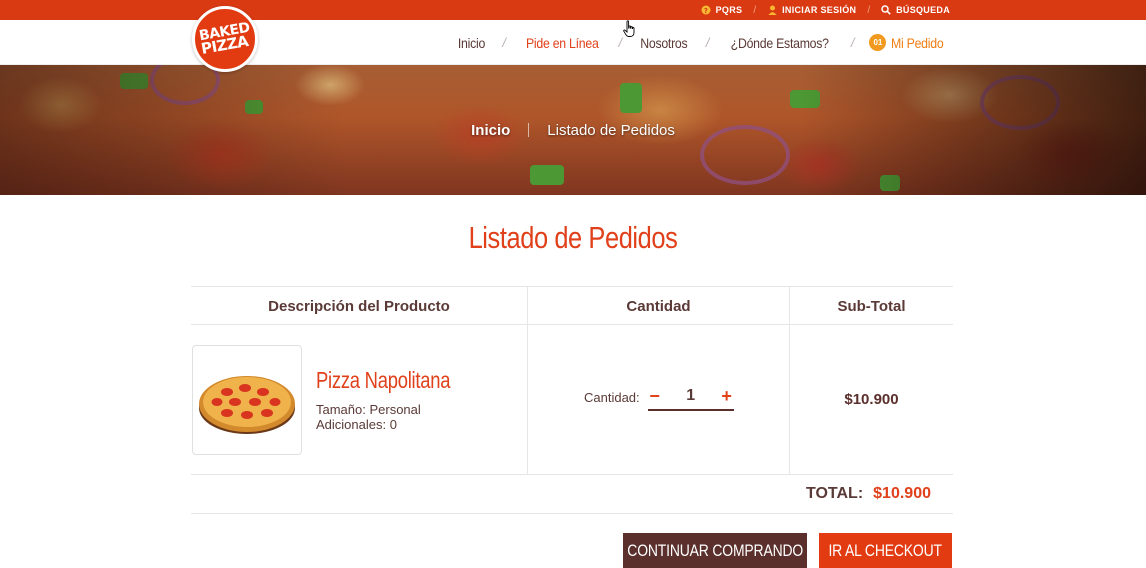 The image size is (1146, 568). I want to click on total-value: $10.900, so click(902, 493).